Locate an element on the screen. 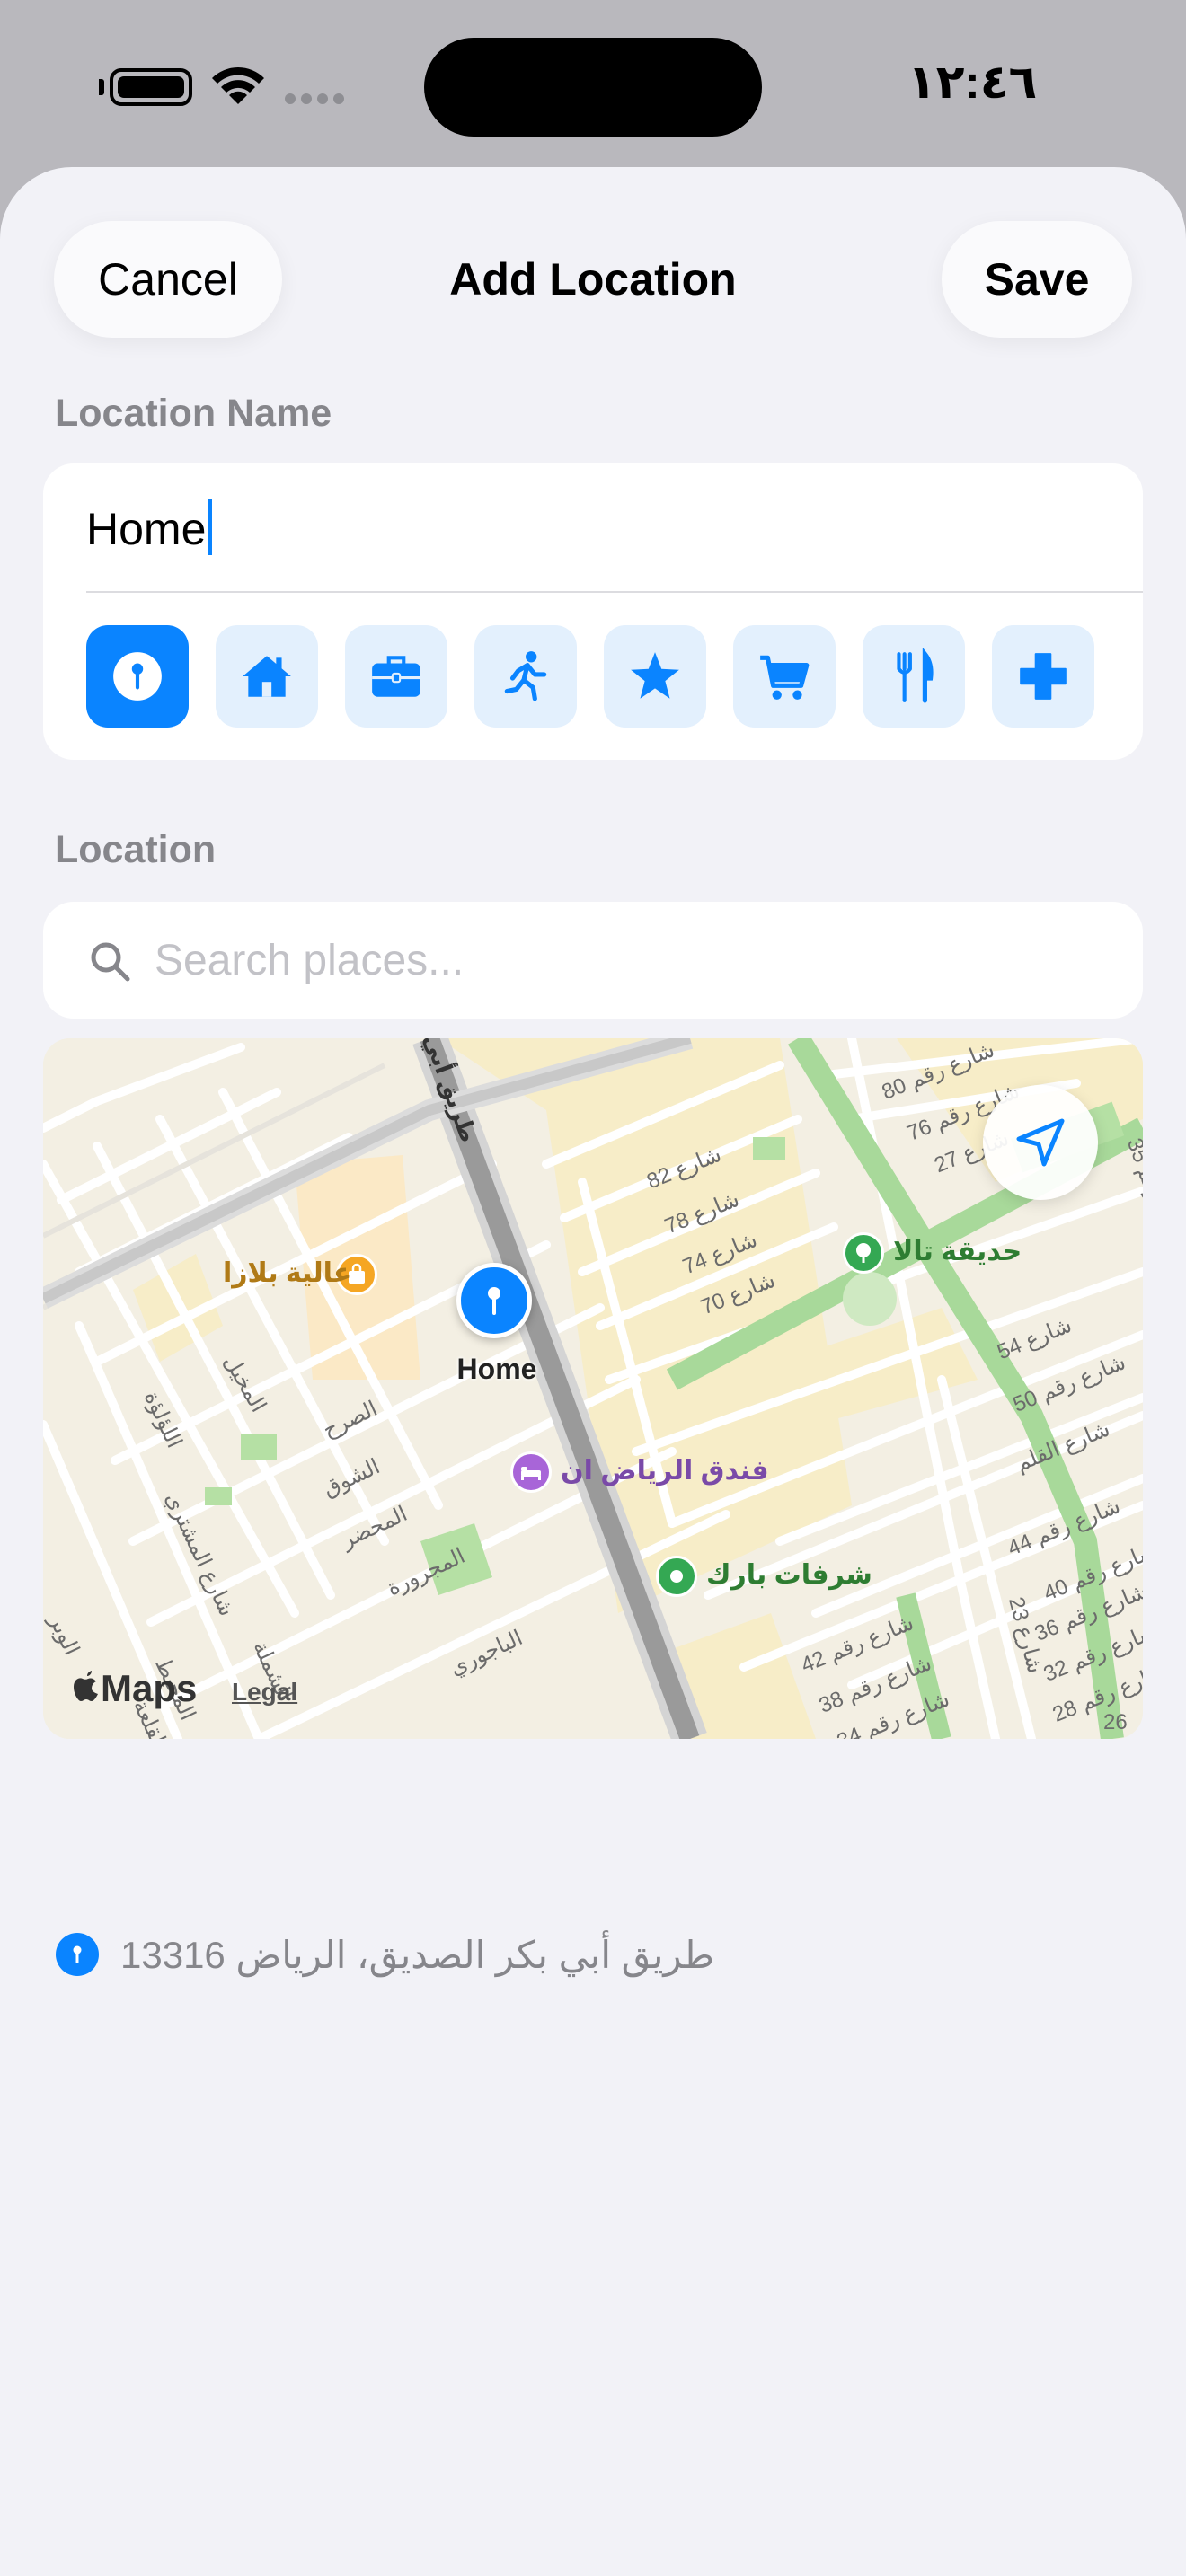  status-bar: ١٢:٤٦ is located at coordinates (593, 85).